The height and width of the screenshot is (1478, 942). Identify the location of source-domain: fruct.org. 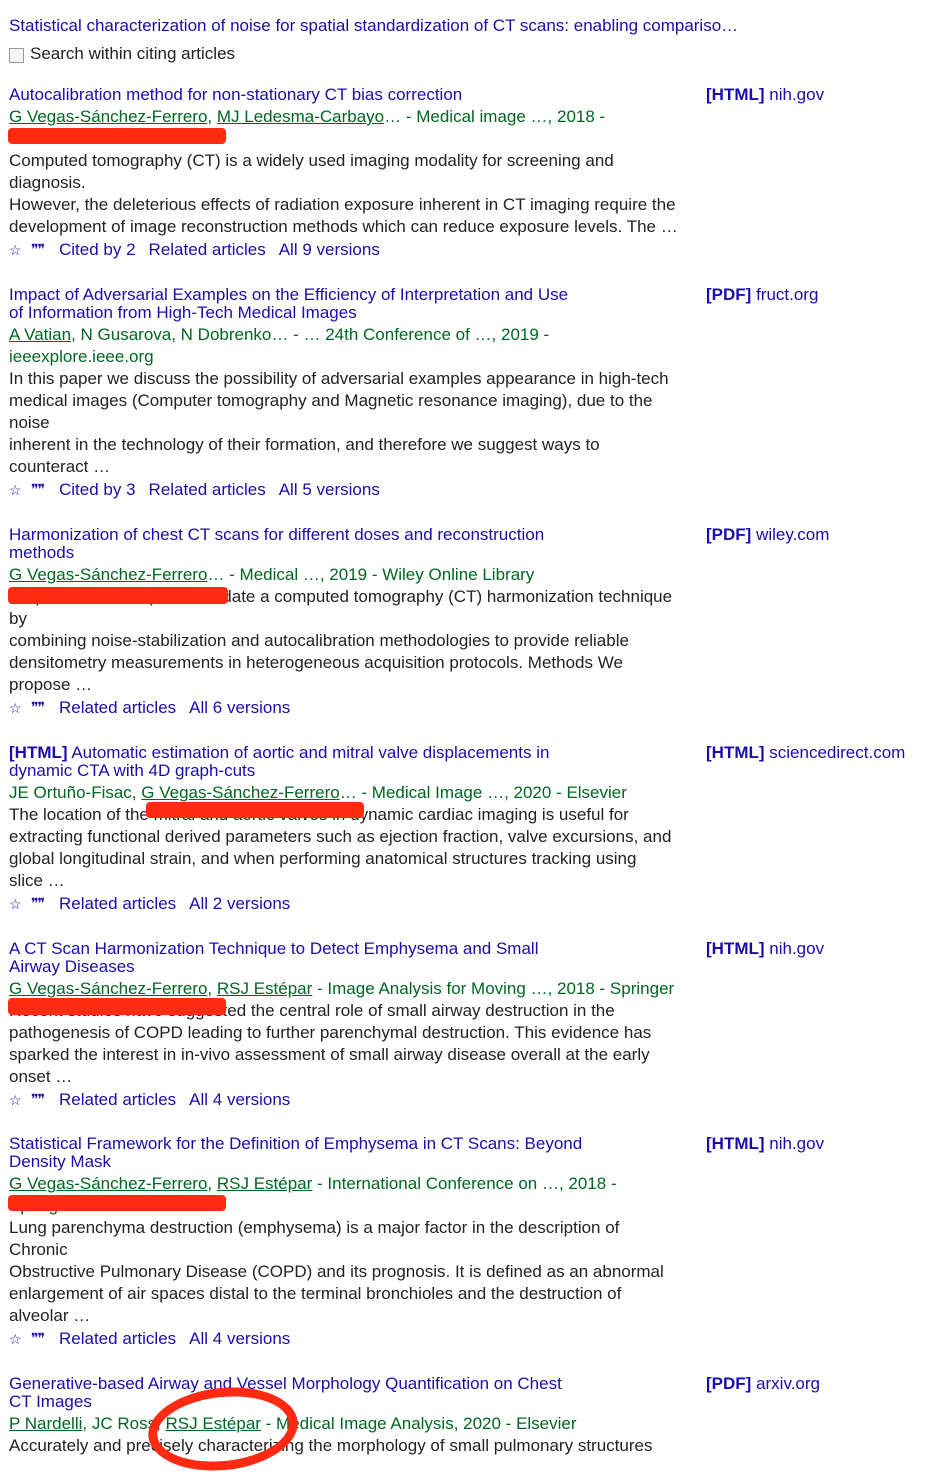
(787, 294).